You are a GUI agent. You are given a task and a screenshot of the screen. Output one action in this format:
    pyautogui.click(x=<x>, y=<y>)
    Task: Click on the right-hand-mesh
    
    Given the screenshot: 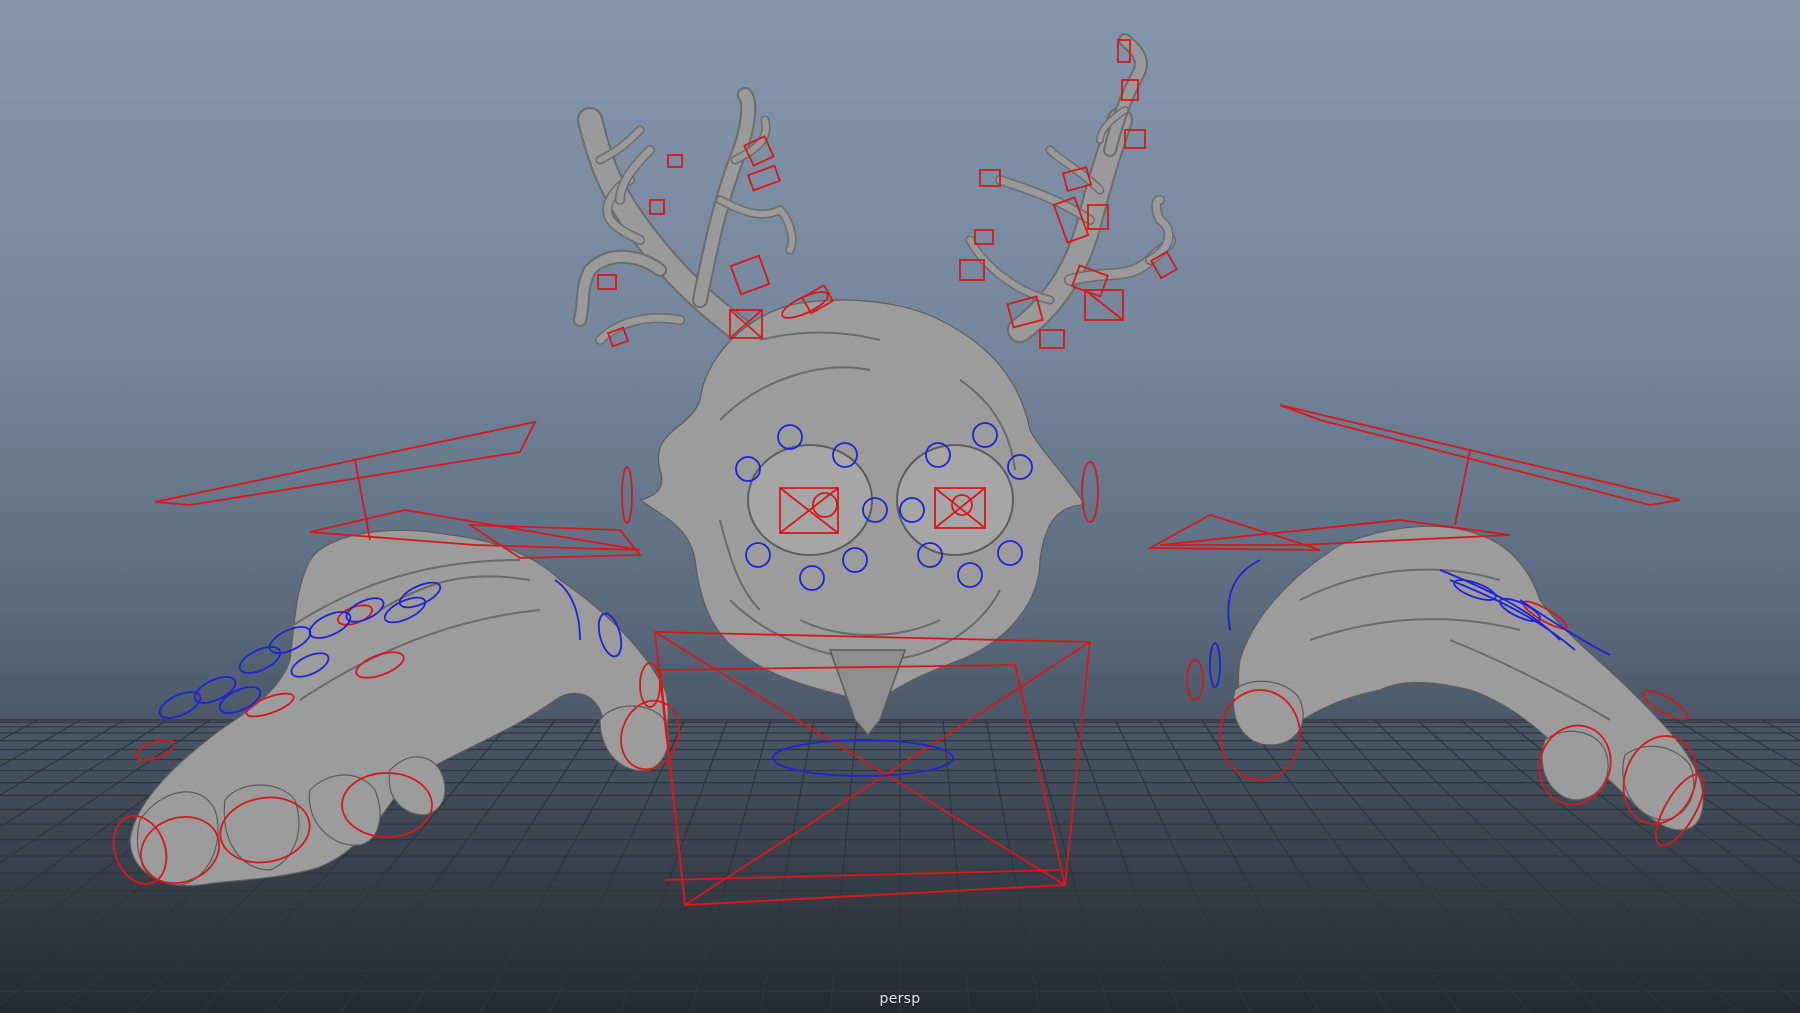 What is the action you would take?
    pyautogui.click(x=1468, y=678)
    